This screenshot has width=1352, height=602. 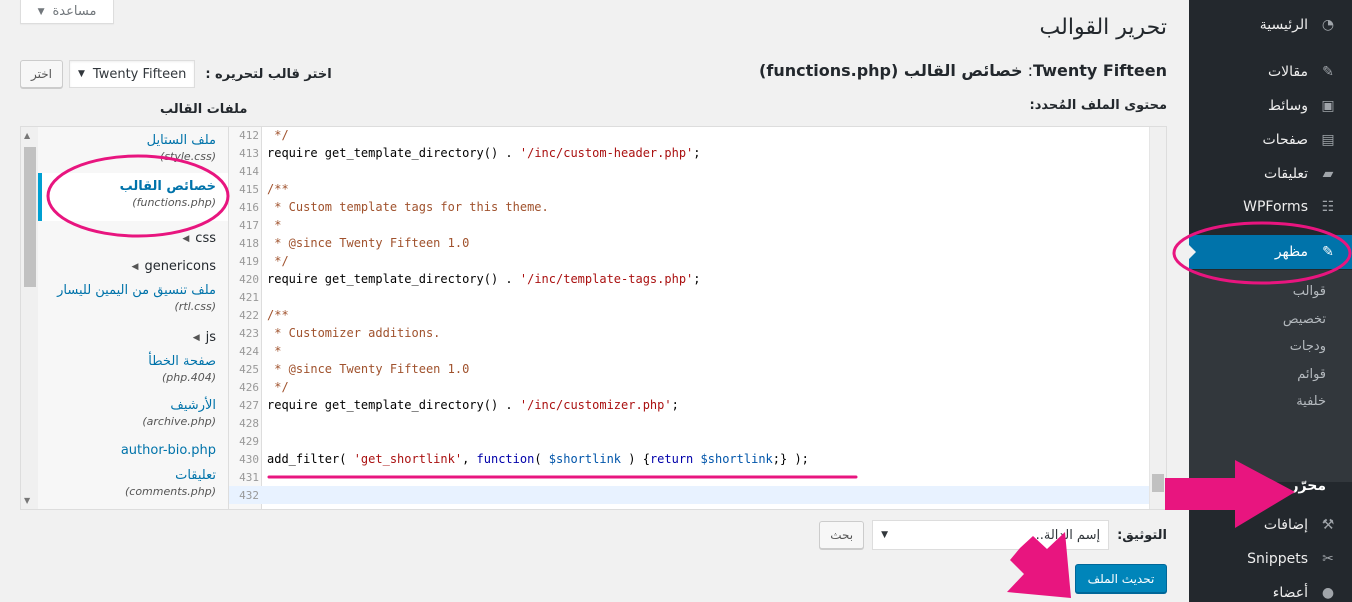 What do you see at coordinates (689, 441) in the screenshot?
I see `code-line: 429` at bounding box center [689, 441].